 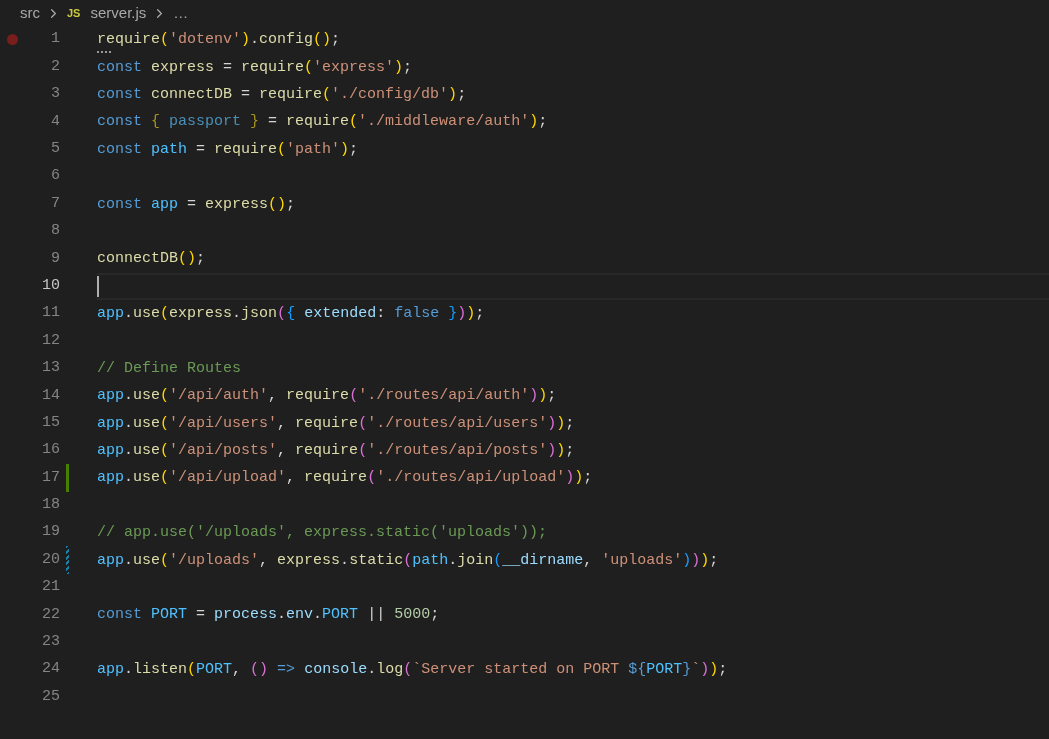 What do you see at coordinates (336, 423) in the screenshot?
I see `code-line: app.use('/api/users', require('./routes/api/users'));` at bounding box center [336, 423].